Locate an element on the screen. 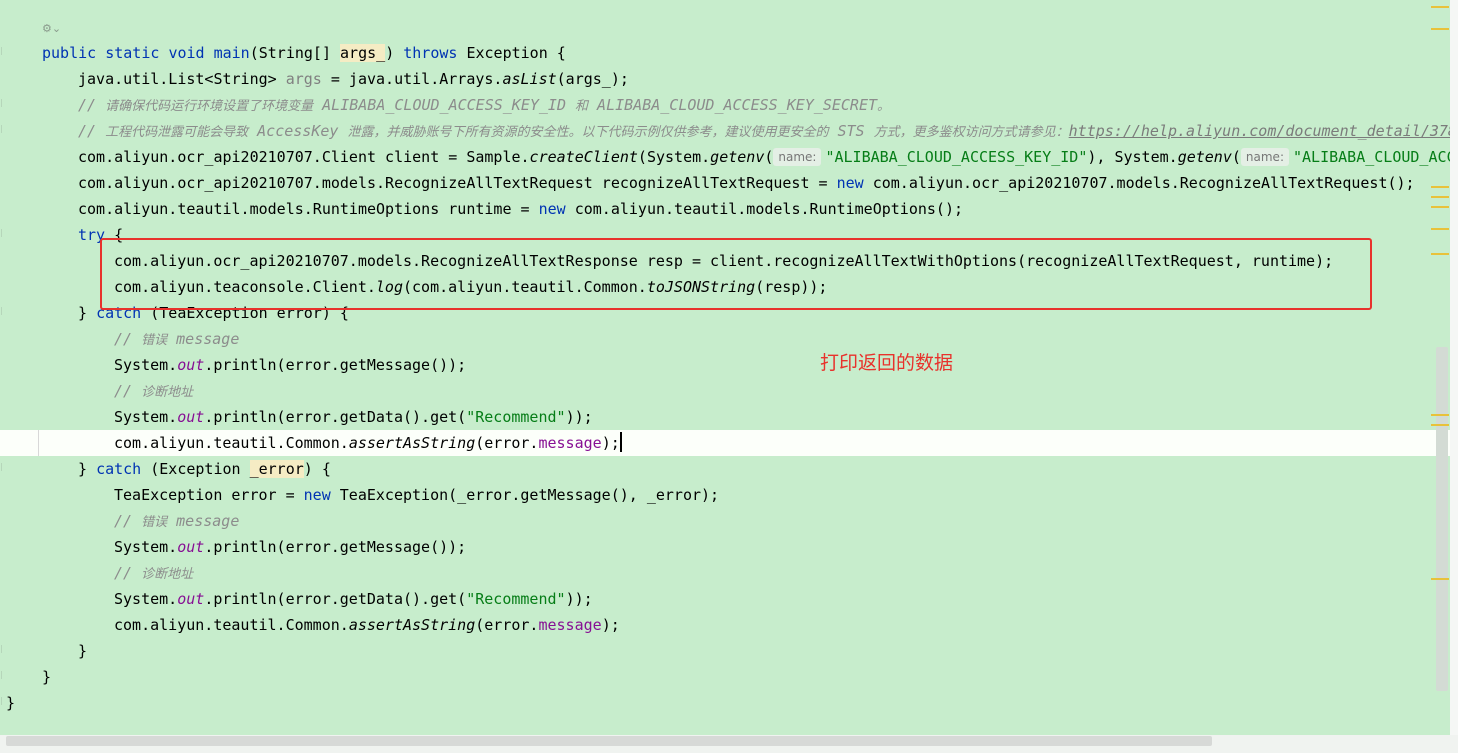 Image resolution: width=1458 pixels, height=753 pixels. vertical-scrollbar-thumb is located at coordinates (1442, 519).